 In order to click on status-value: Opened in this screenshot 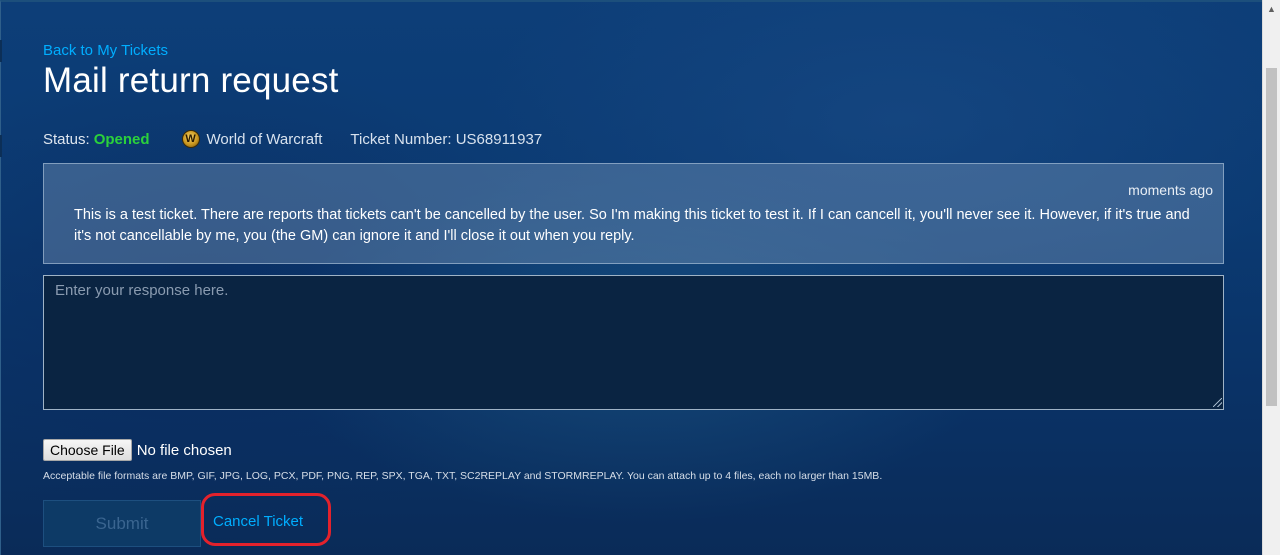, I will do `click(121, 139)`.